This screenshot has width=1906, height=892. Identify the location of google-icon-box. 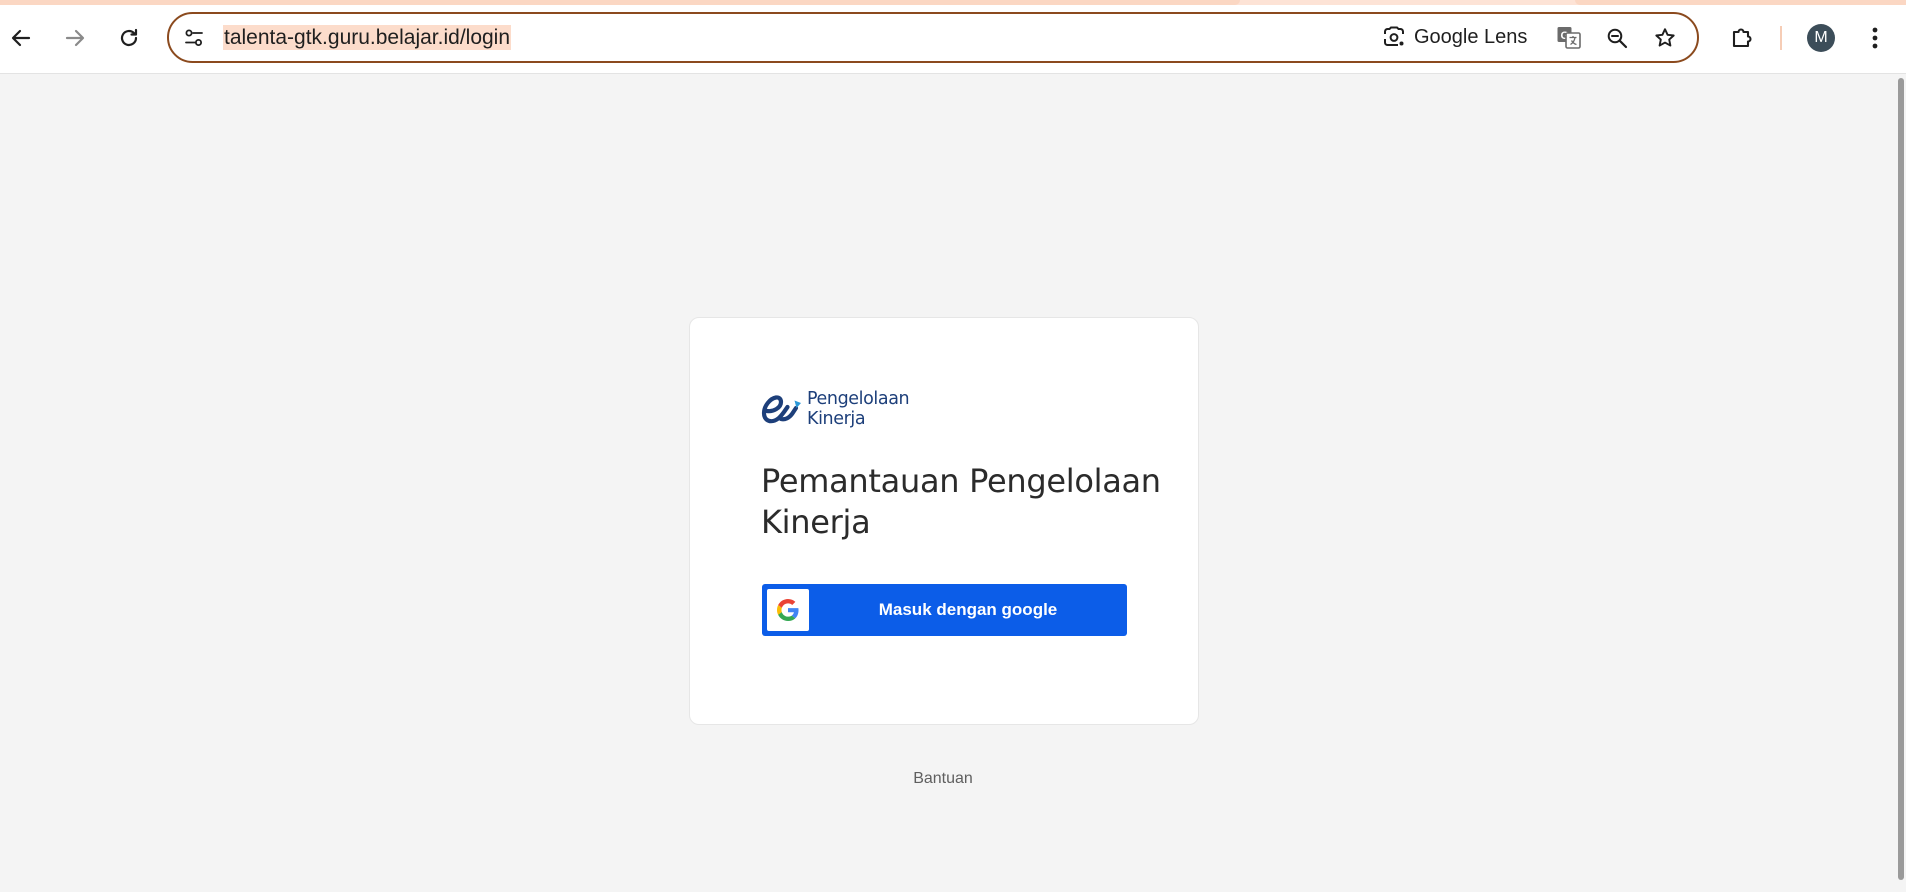
(788, 610).